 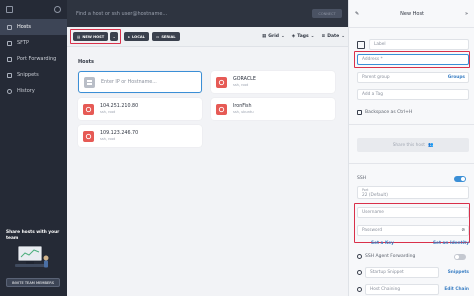 I want to click on label-row: Label, so click(x=413, y=44).